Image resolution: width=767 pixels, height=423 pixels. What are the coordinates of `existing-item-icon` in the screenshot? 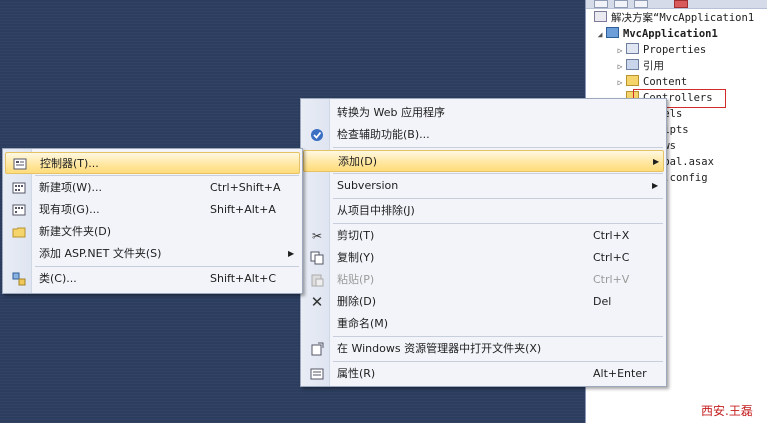 It's located at (19, 210).